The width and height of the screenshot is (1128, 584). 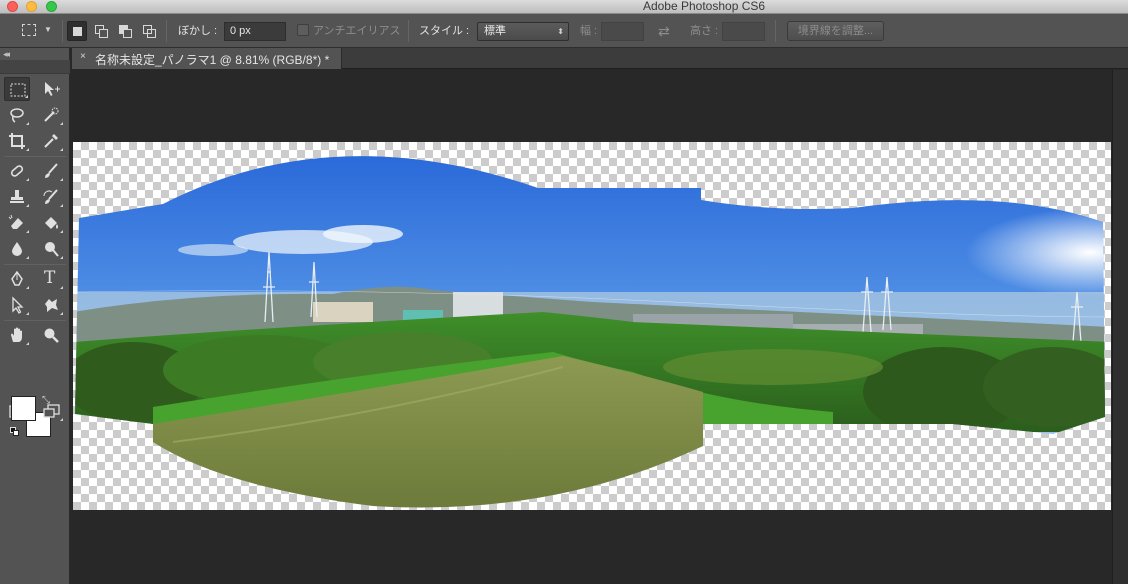 What do you see at coordinates (6, 54) in the screenshot?
I see `collapse-panel-icon: ◂◂` at bounding box center [6, 54].